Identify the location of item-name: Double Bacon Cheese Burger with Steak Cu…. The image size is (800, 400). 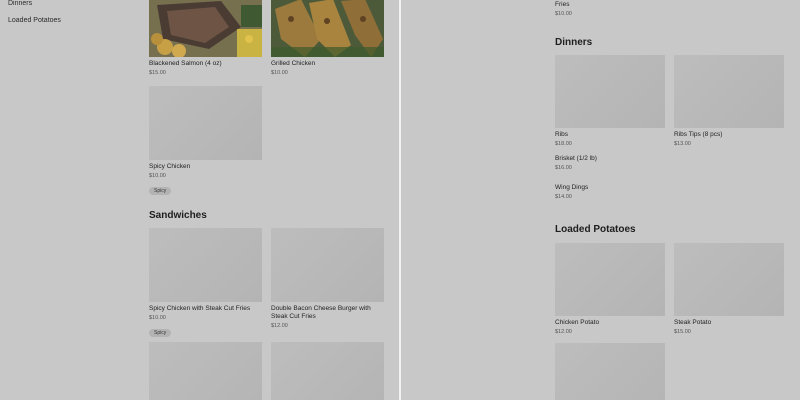
(321, 312).